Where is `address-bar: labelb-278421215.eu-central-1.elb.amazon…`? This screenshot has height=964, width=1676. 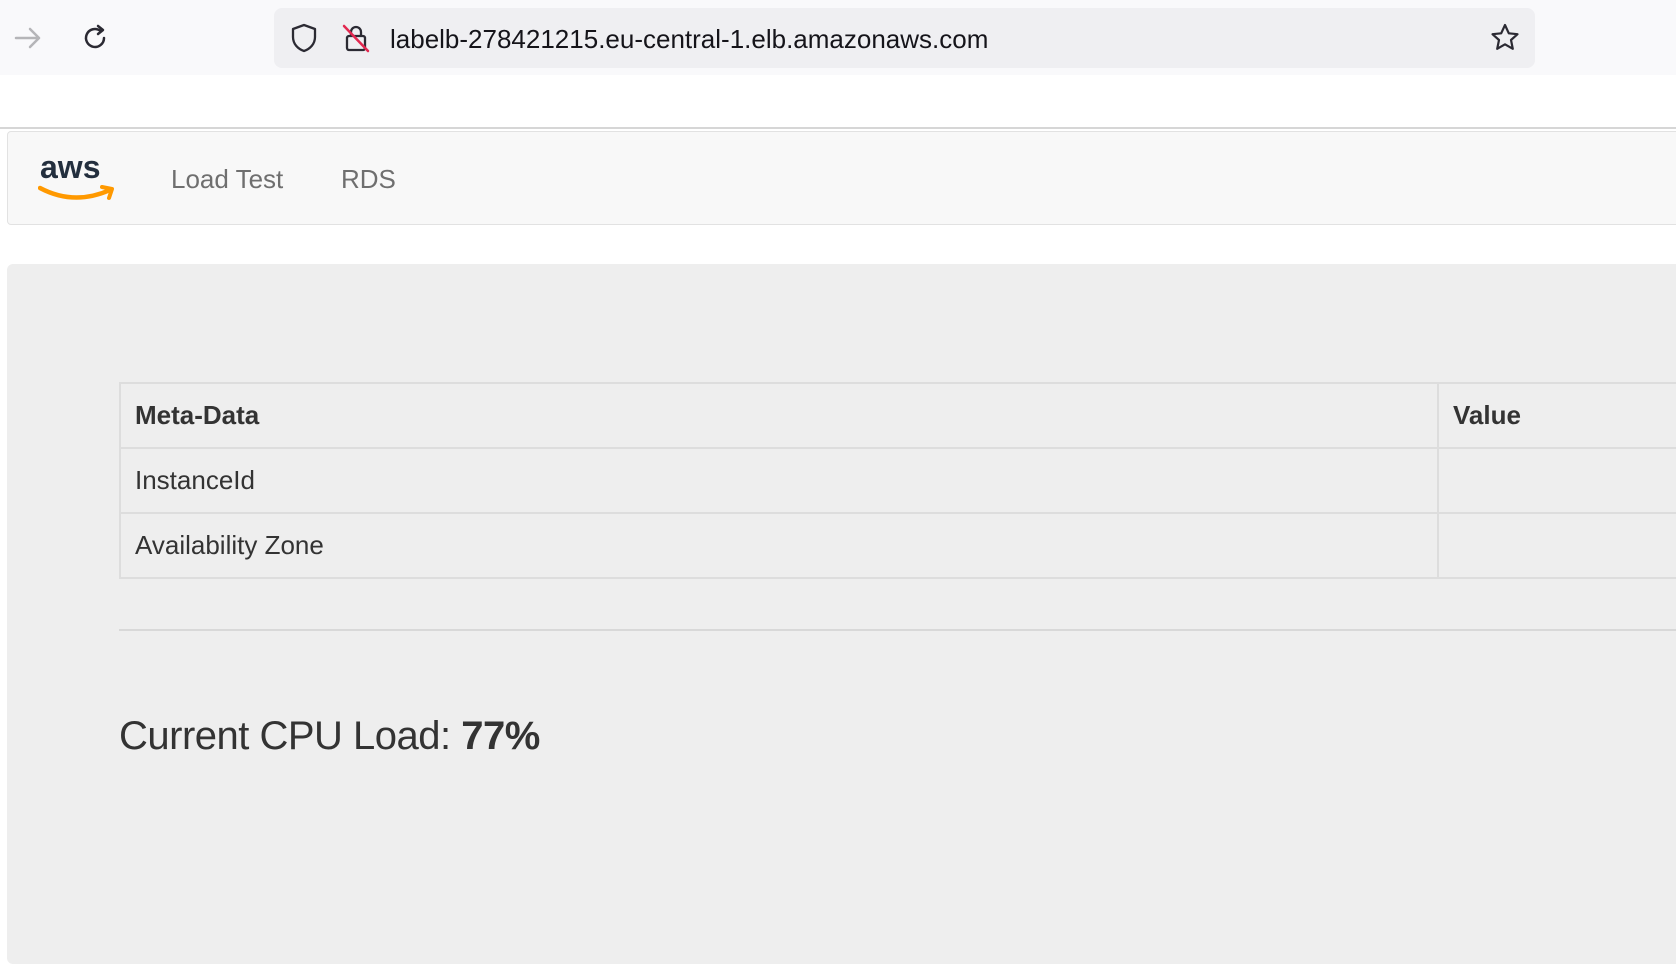
address-bar: labelb-278421215.eu-central-1.elb.amazon… is located at coordinates (904, 38).